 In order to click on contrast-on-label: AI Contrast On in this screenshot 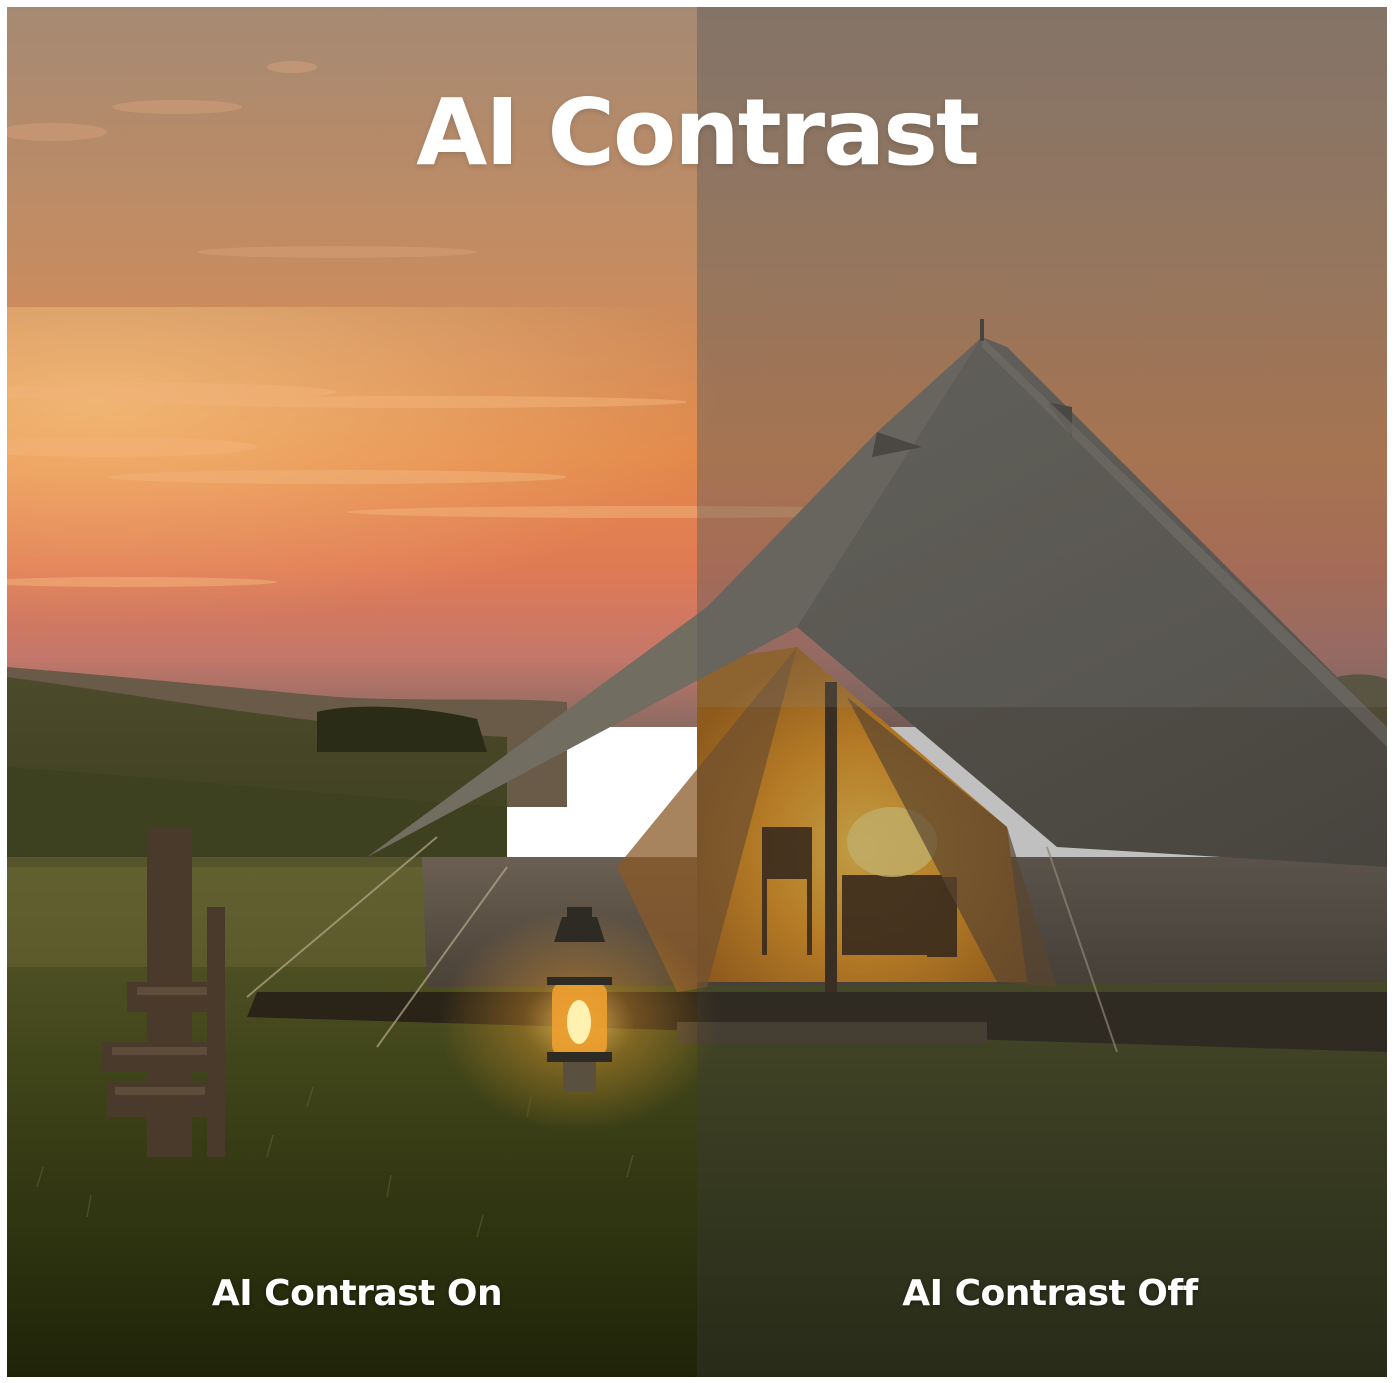, I will do `click(357, 1293)`.